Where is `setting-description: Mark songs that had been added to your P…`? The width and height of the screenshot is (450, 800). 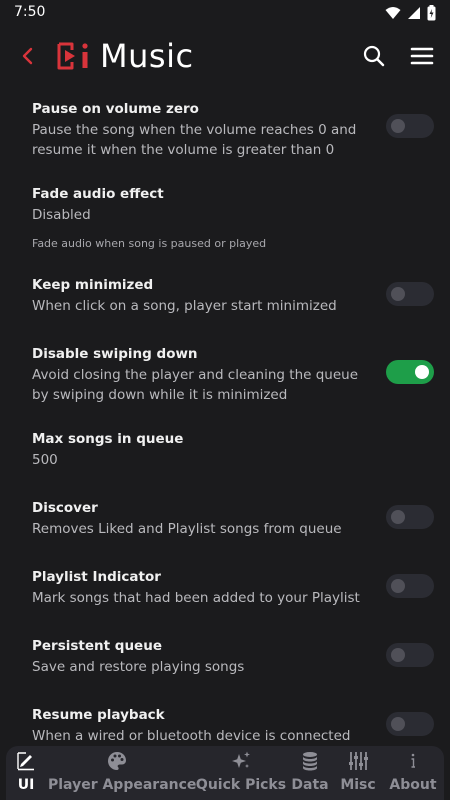 setting-description: Mark songs that had been added to your P… is located at coordinates (196, 598).